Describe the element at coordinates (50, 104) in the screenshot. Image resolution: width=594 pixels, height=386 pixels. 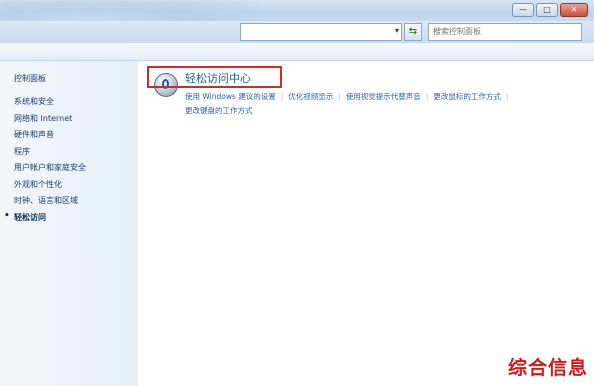
I see `sidebar-item-system-security: 系统和安全` at that location.